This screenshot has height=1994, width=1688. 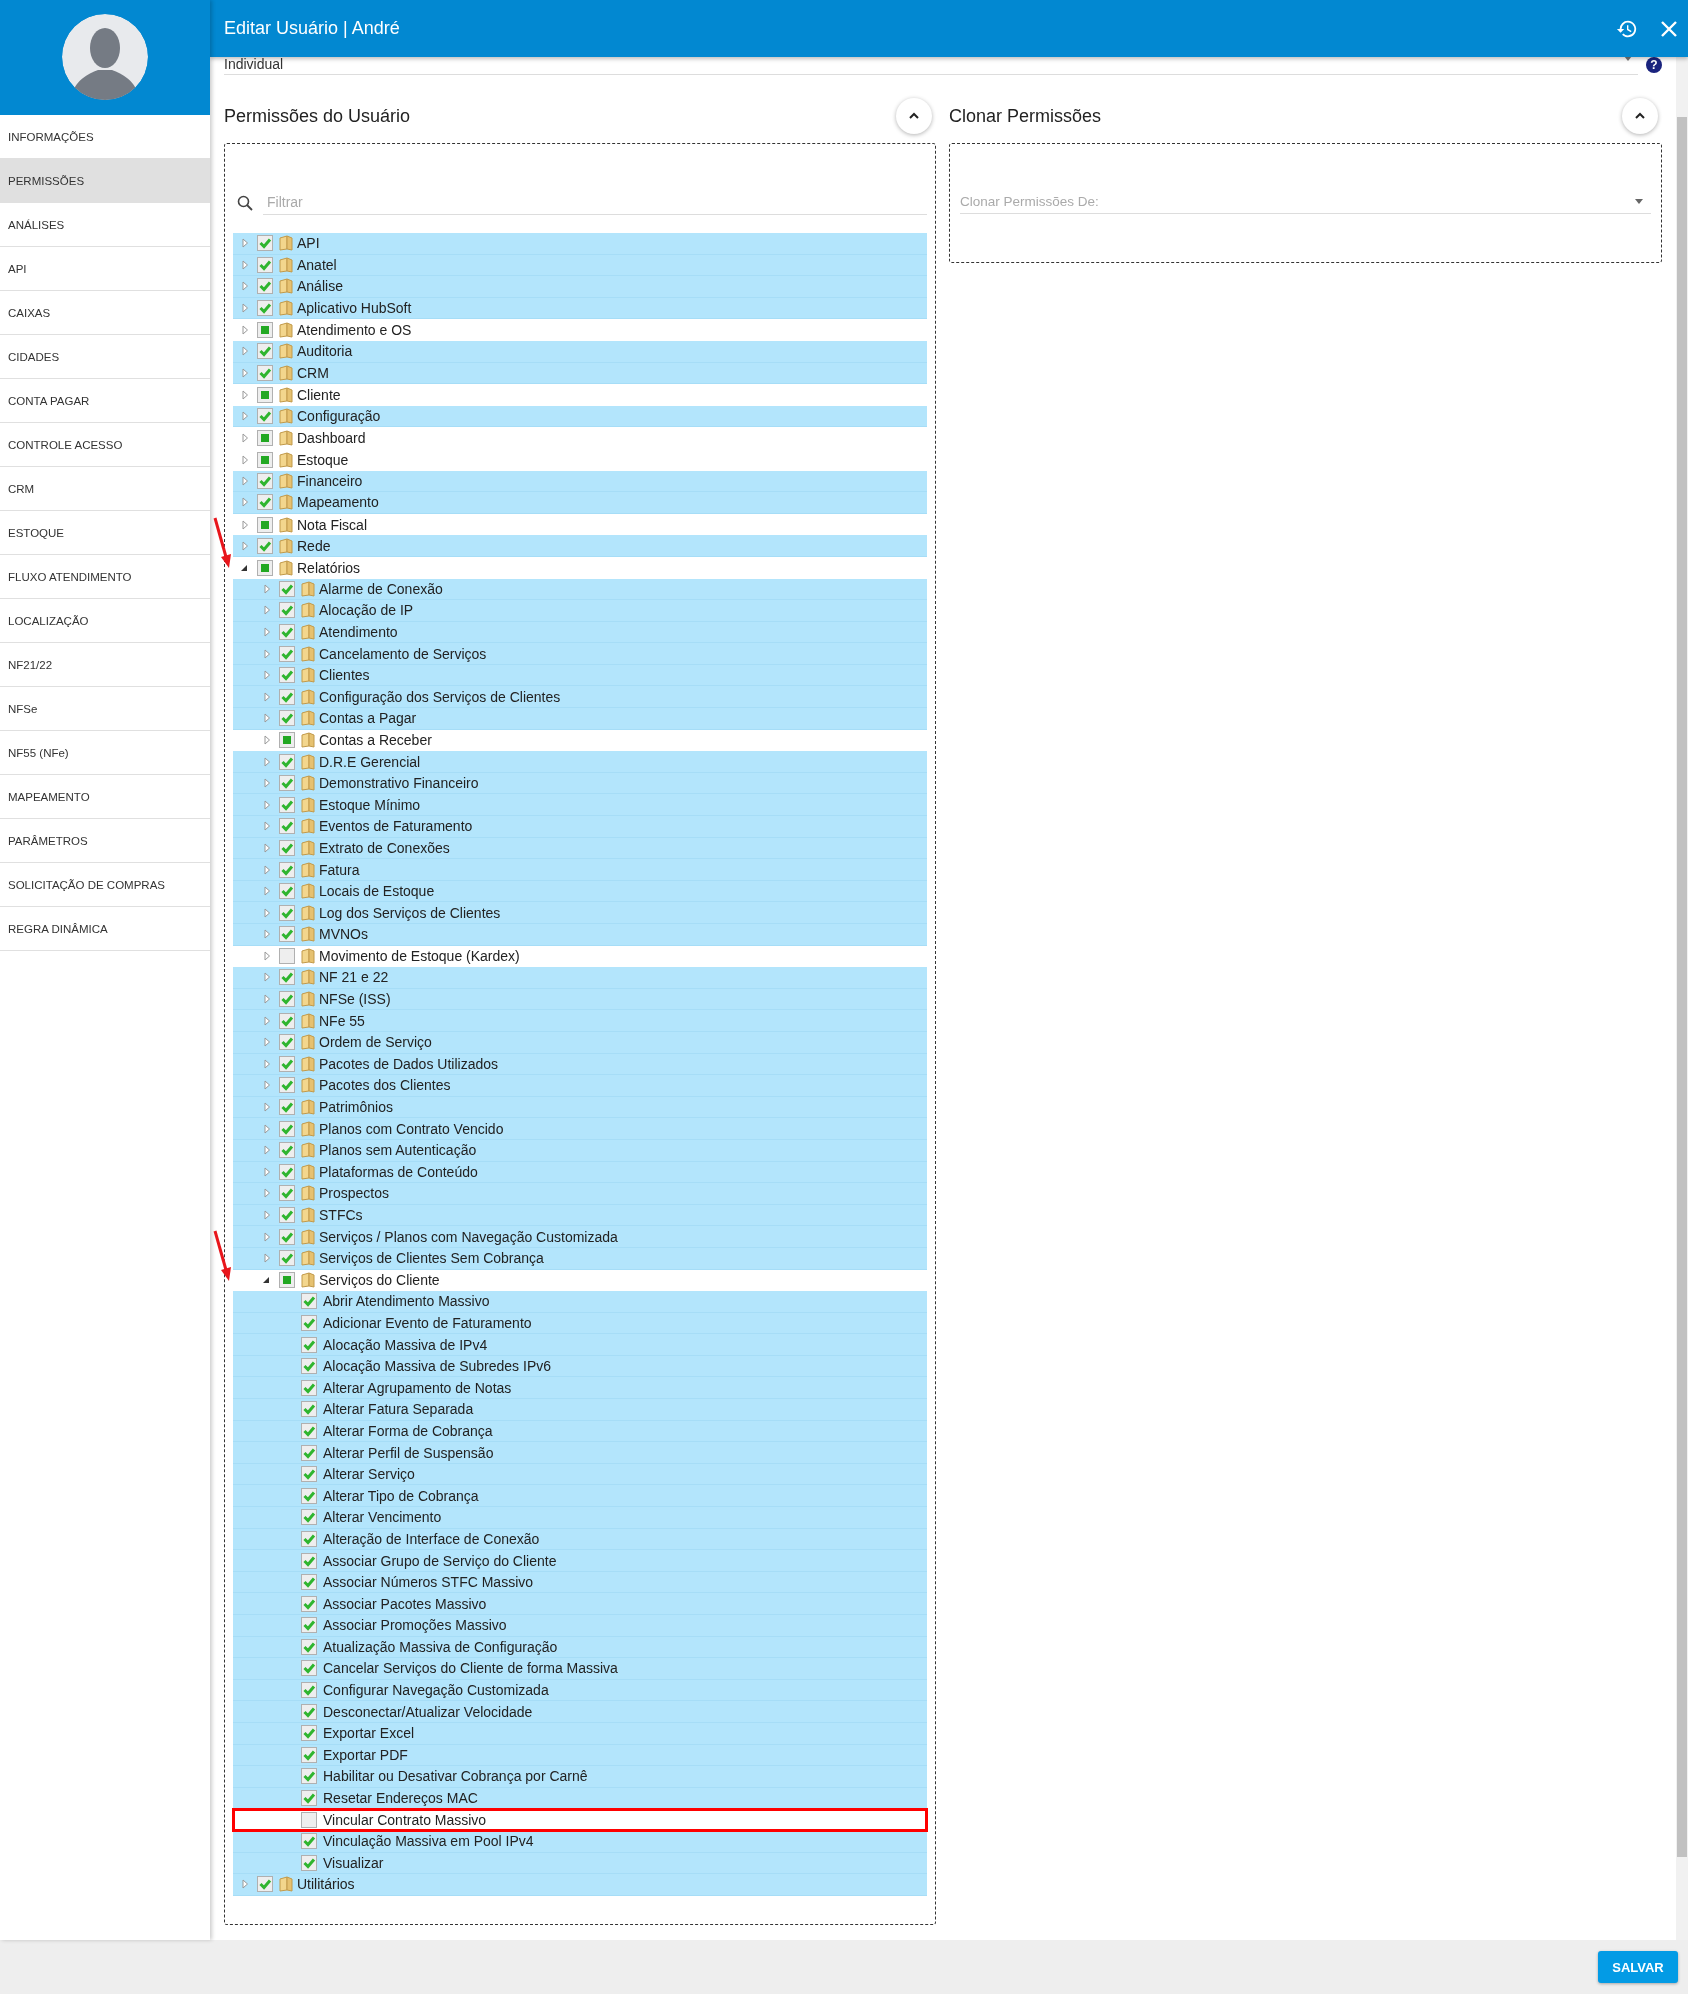 What do you see at coordinates (580, 956) in the screenshot?
I see `tree-row: Movimento de Estoque (Kardex)` at bounding box center [580, 956].